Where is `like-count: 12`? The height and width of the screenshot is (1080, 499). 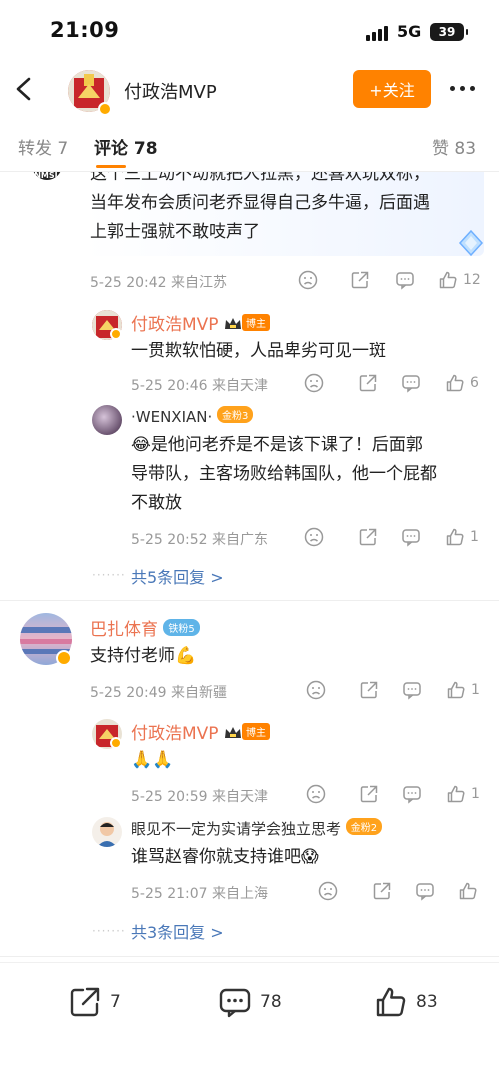 like-count: 12 is located at coordinates (472, 280).